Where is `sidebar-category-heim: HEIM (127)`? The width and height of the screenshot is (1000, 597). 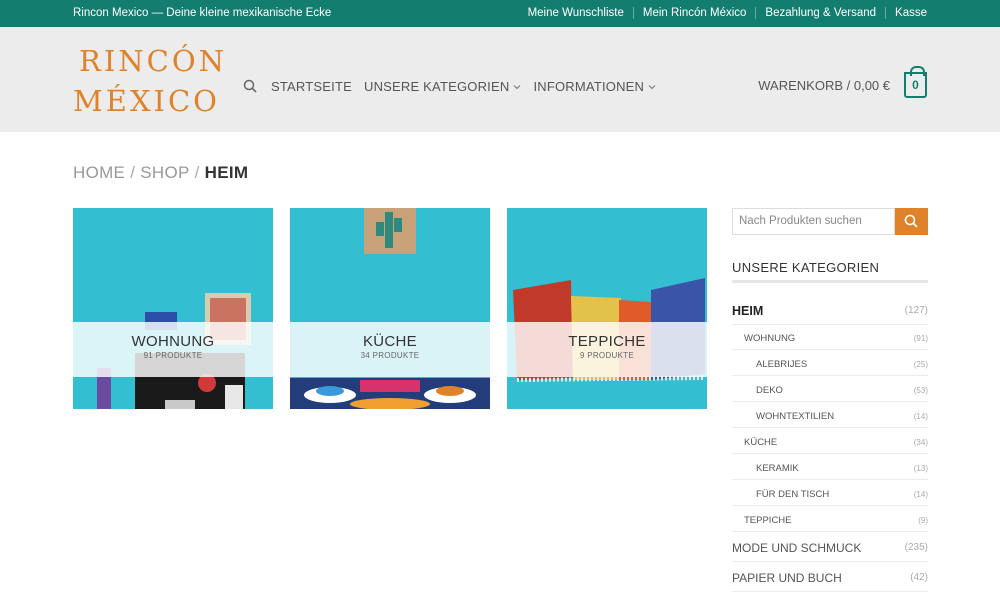 sidebar-category-heim: HEIM (127) is located at coordinates (830, 310).